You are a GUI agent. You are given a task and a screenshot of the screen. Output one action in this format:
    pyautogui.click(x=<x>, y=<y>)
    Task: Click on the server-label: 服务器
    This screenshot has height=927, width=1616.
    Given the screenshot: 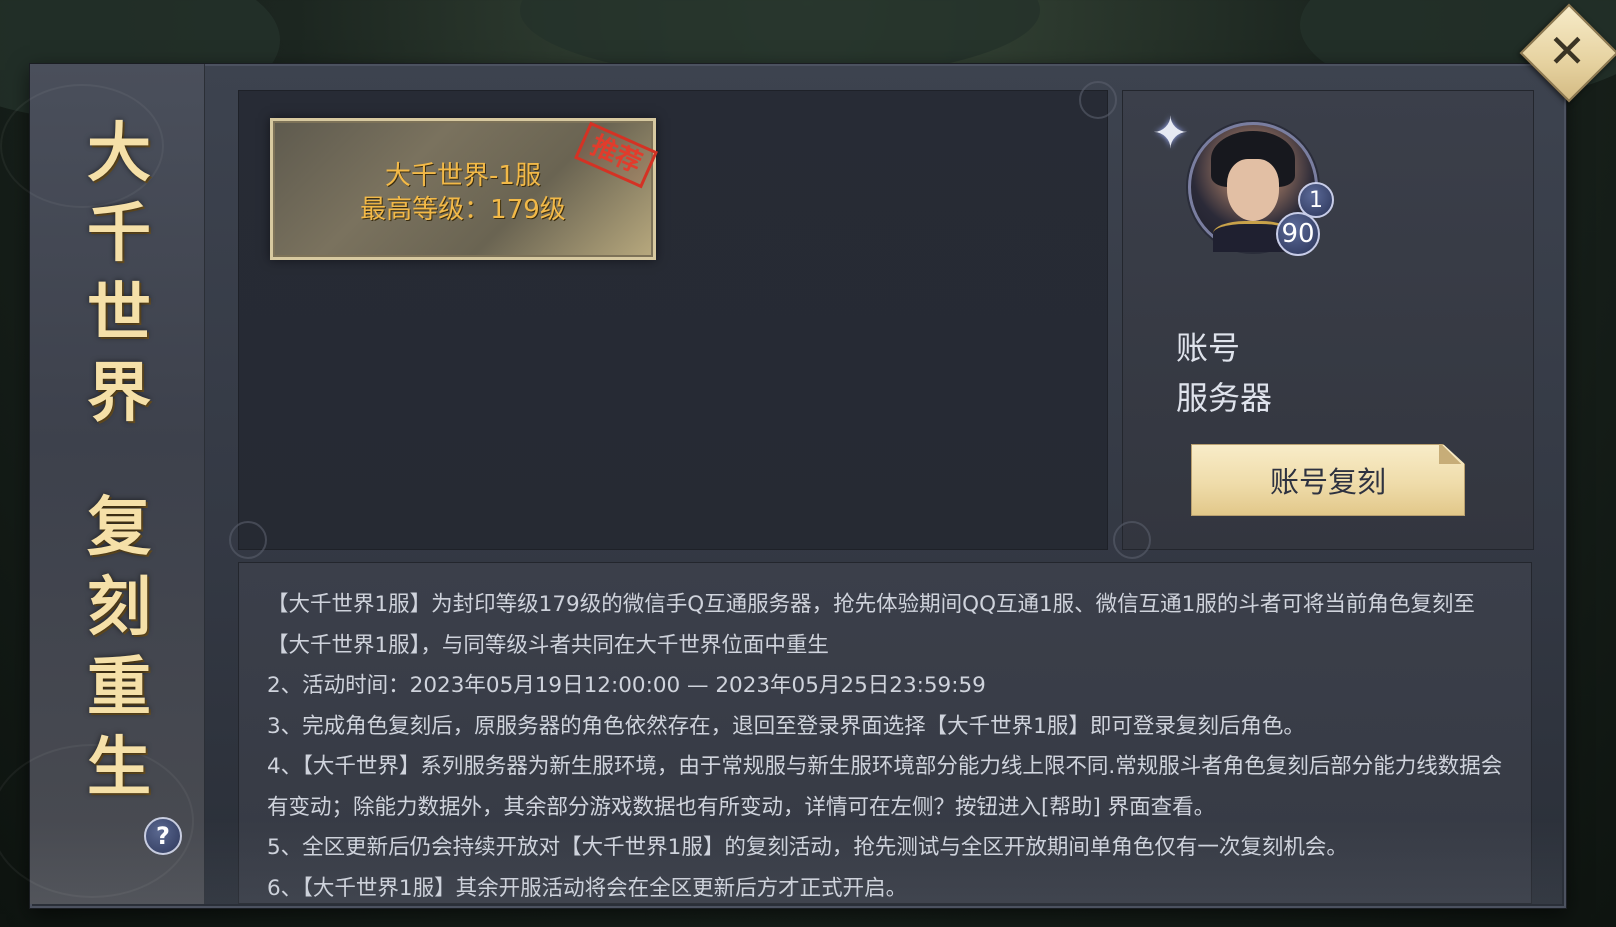 What is the action you would take?
    pyautogui.click(x=1224, y=398)
    